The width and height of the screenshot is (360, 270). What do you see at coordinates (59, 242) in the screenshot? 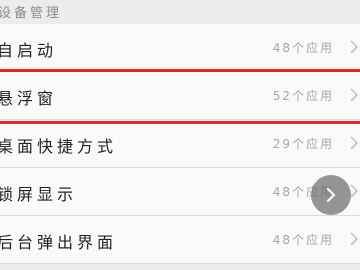
I see `list-item-label: 后台弹出界面` at bounding box center [59, 242].